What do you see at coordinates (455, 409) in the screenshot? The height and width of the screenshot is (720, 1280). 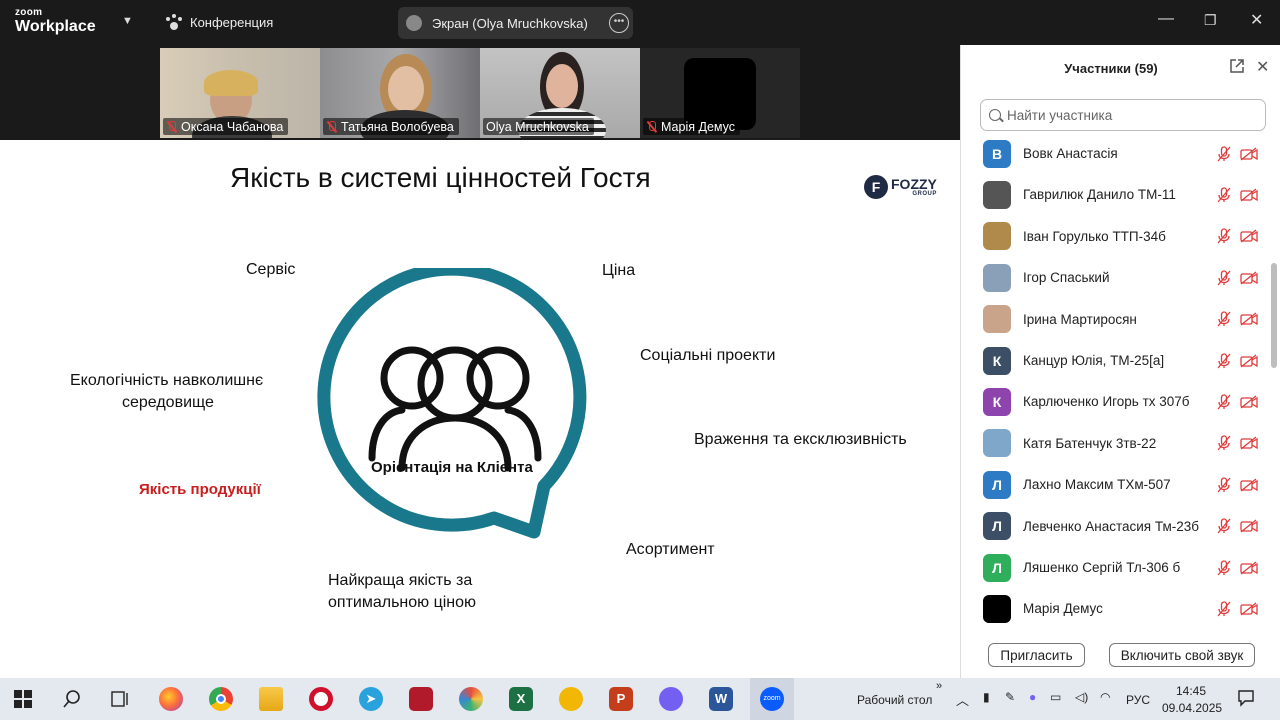 I see `people-group-icon` at bounding box center [455, 409].